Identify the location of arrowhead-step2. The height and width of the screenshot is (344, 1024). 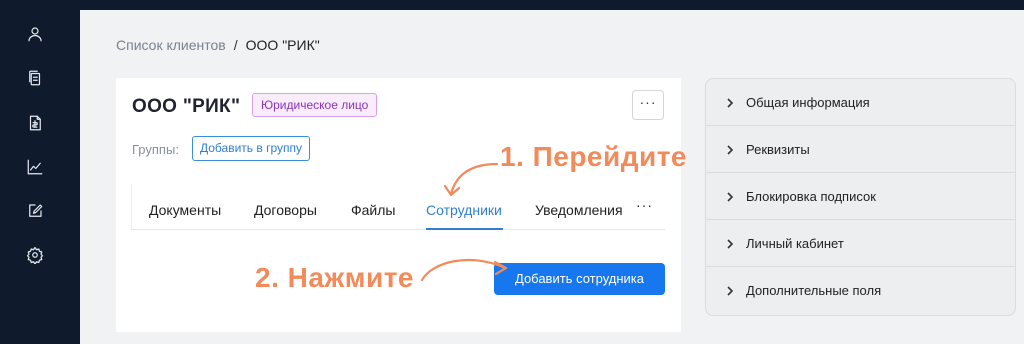
(500, 268).